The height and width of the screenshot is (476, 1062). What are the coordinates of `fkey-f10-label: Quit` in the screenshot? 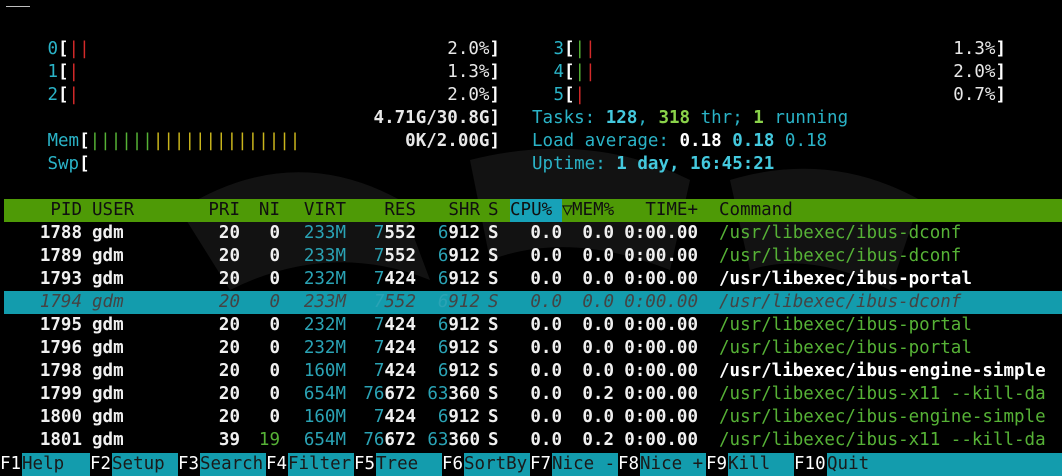 It's located at (944, 464).